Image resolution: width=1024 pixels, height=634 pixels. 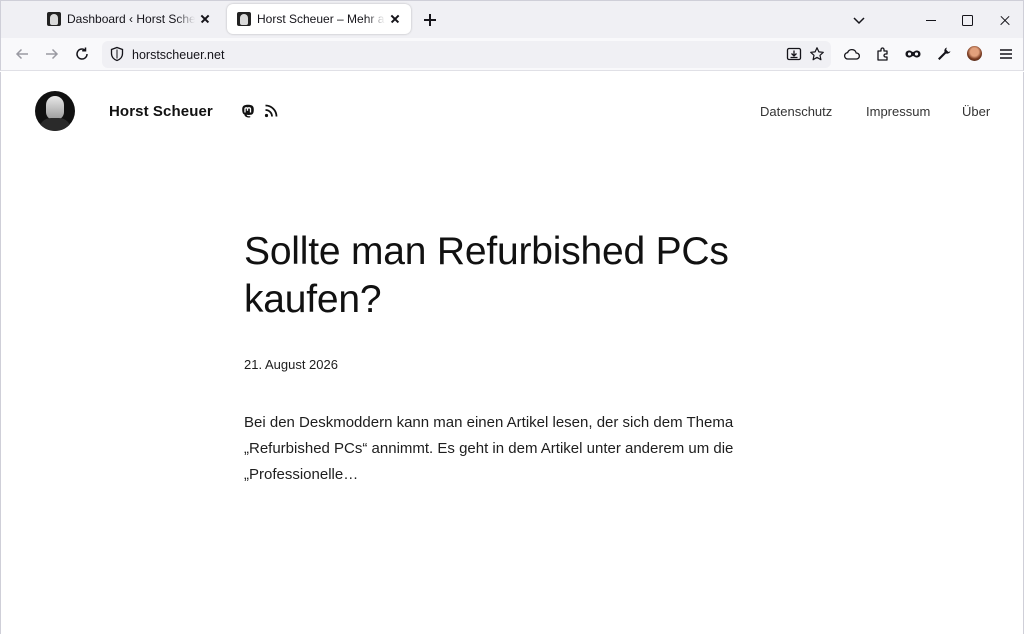 I want to click on puzzle-icon, so click(x=882, y=54).